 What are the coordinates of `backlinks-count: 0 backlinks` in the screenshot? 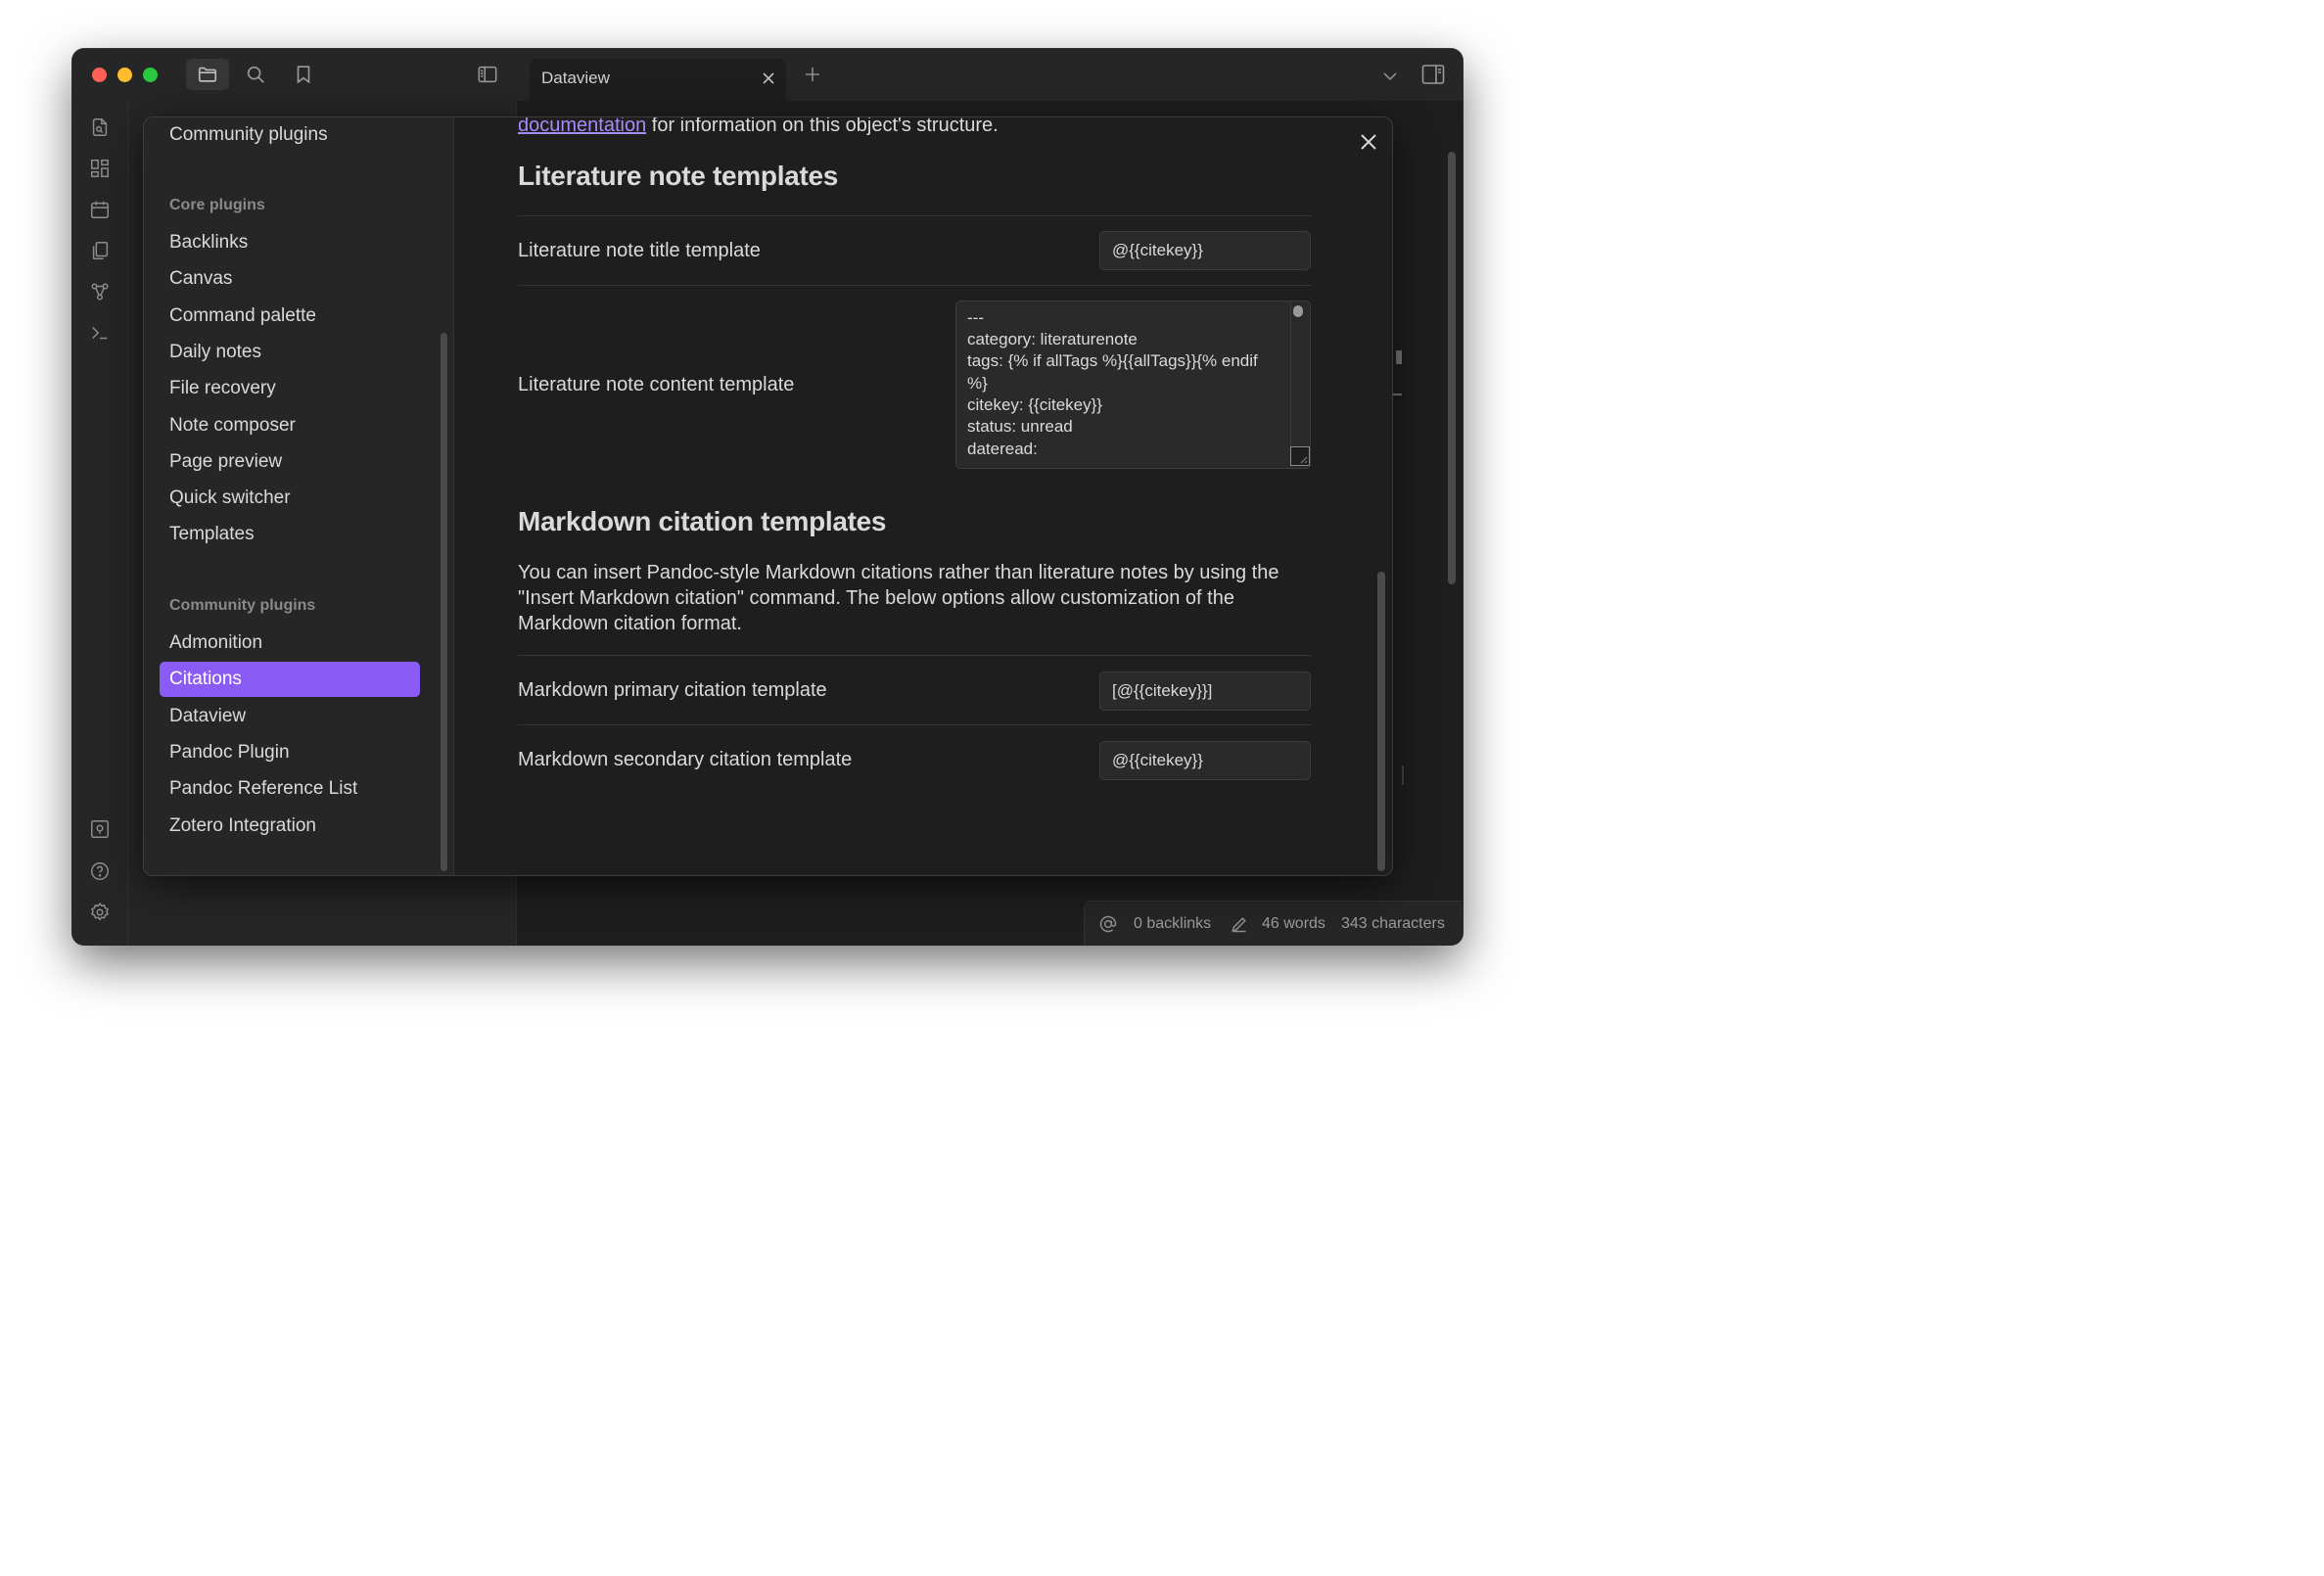 It's located at (1173, 924).